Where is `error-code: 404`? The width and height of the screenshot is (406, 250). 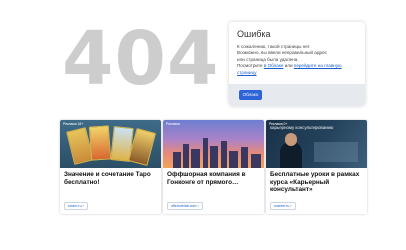
error-code: 404 is located at coordinates (141, 59).